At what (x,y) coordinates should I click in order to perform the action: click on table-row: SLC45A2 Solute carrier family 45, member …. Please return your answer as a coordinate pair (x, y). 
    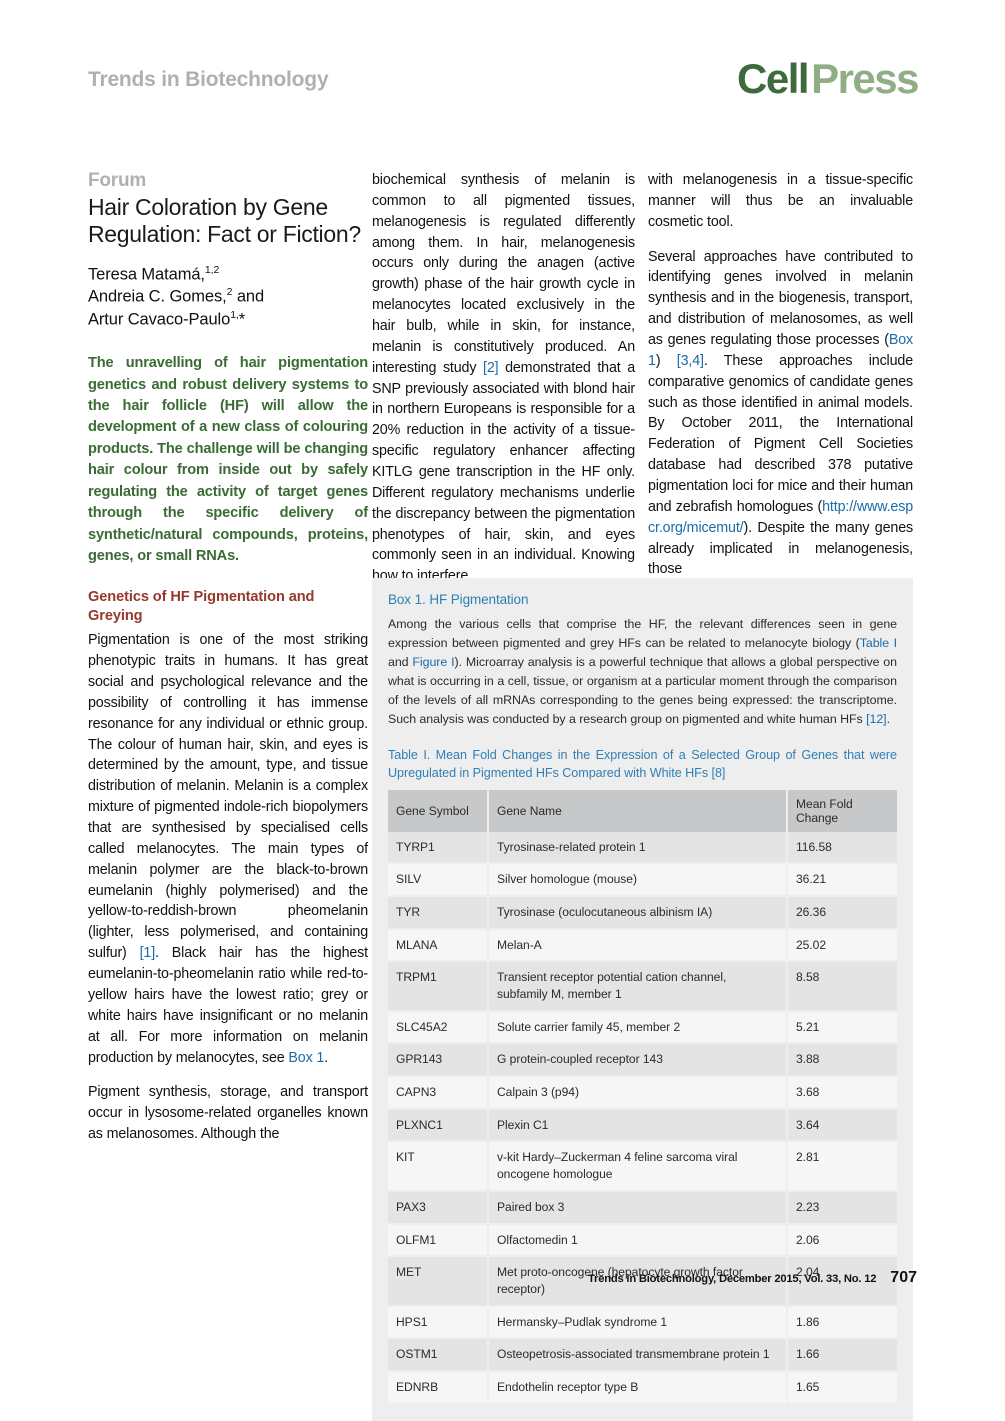
    Looking at the image, I should click on (642, 1027).